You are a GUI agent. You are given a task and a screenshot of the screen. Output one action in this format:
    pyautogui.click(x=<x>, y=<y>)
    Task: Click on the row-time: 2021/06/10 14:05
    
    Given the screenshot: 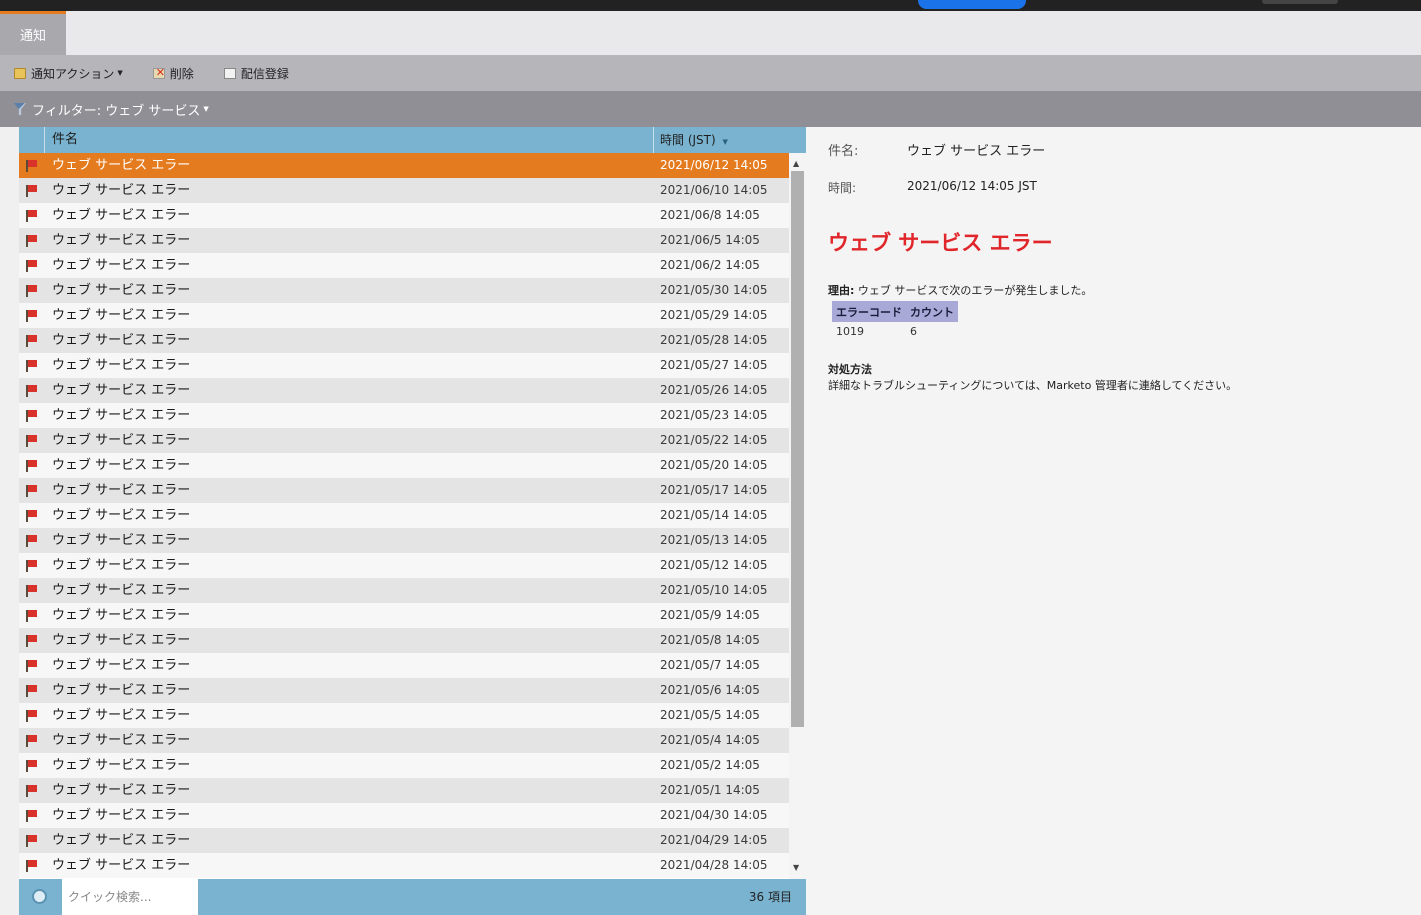 What is the action you would take?
    pyautogui.click(x=714, y=190)
    